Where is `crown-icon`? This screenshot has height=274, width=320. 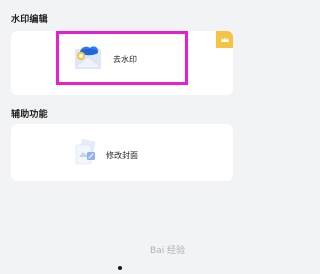 crown-icon is located at coordinates (224, 39).